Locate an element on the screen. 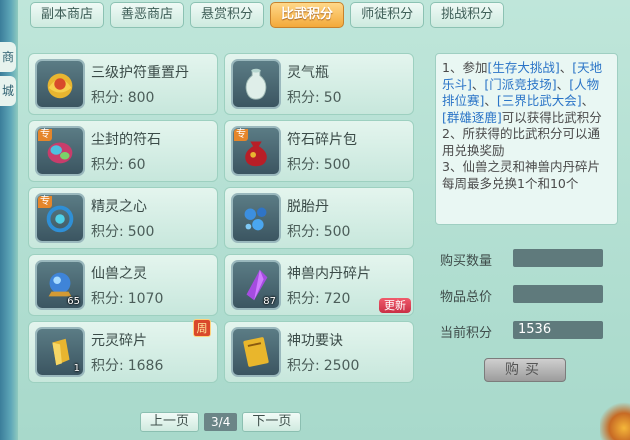 The height and width of the screenshot is (440, 630). score-value: 50 is located at coordinates (332, 98).